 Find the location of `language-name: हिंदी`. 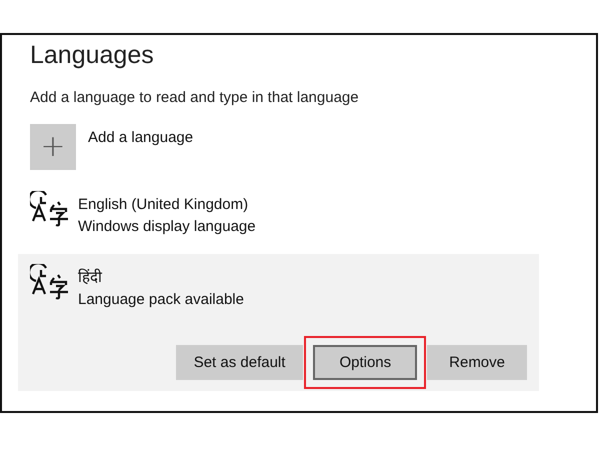

language-name: हिंदी is located at coordinates (91, 278).